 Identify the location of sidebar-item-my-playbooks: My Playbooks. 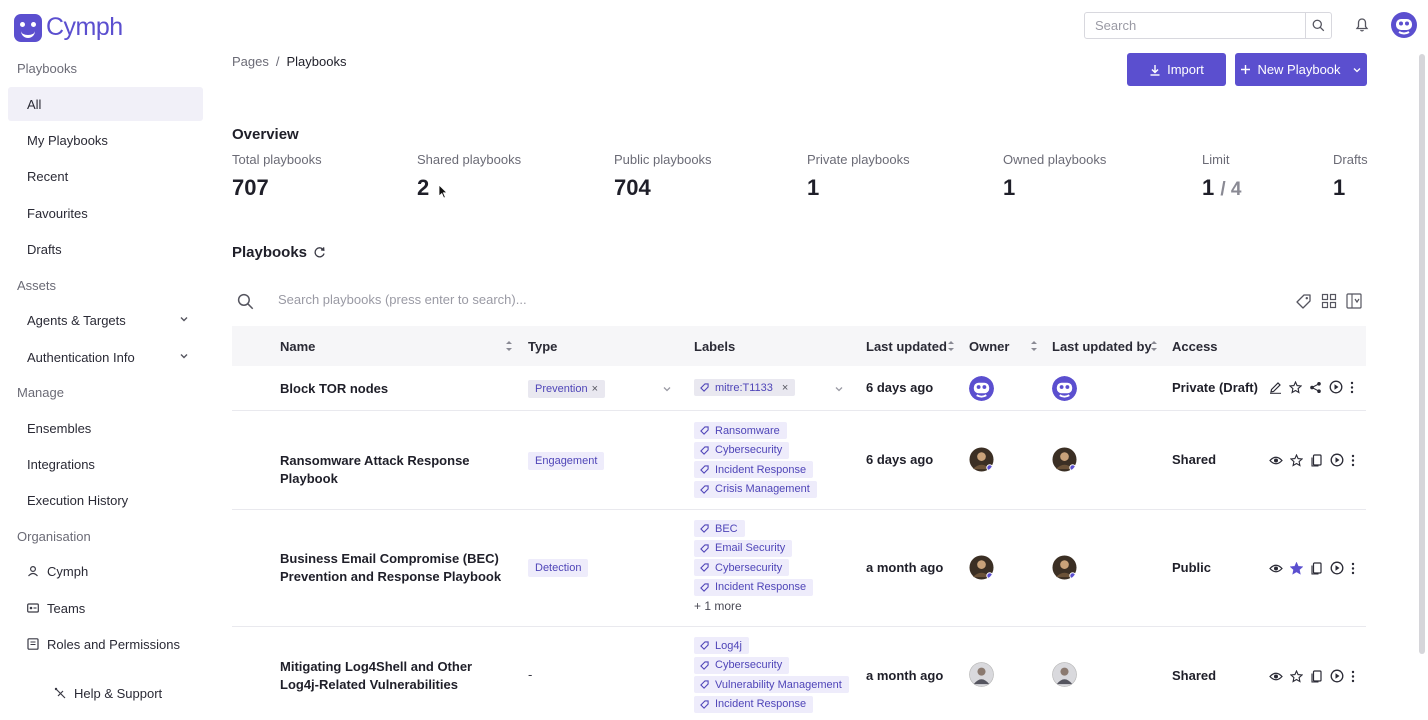
(105, 140).